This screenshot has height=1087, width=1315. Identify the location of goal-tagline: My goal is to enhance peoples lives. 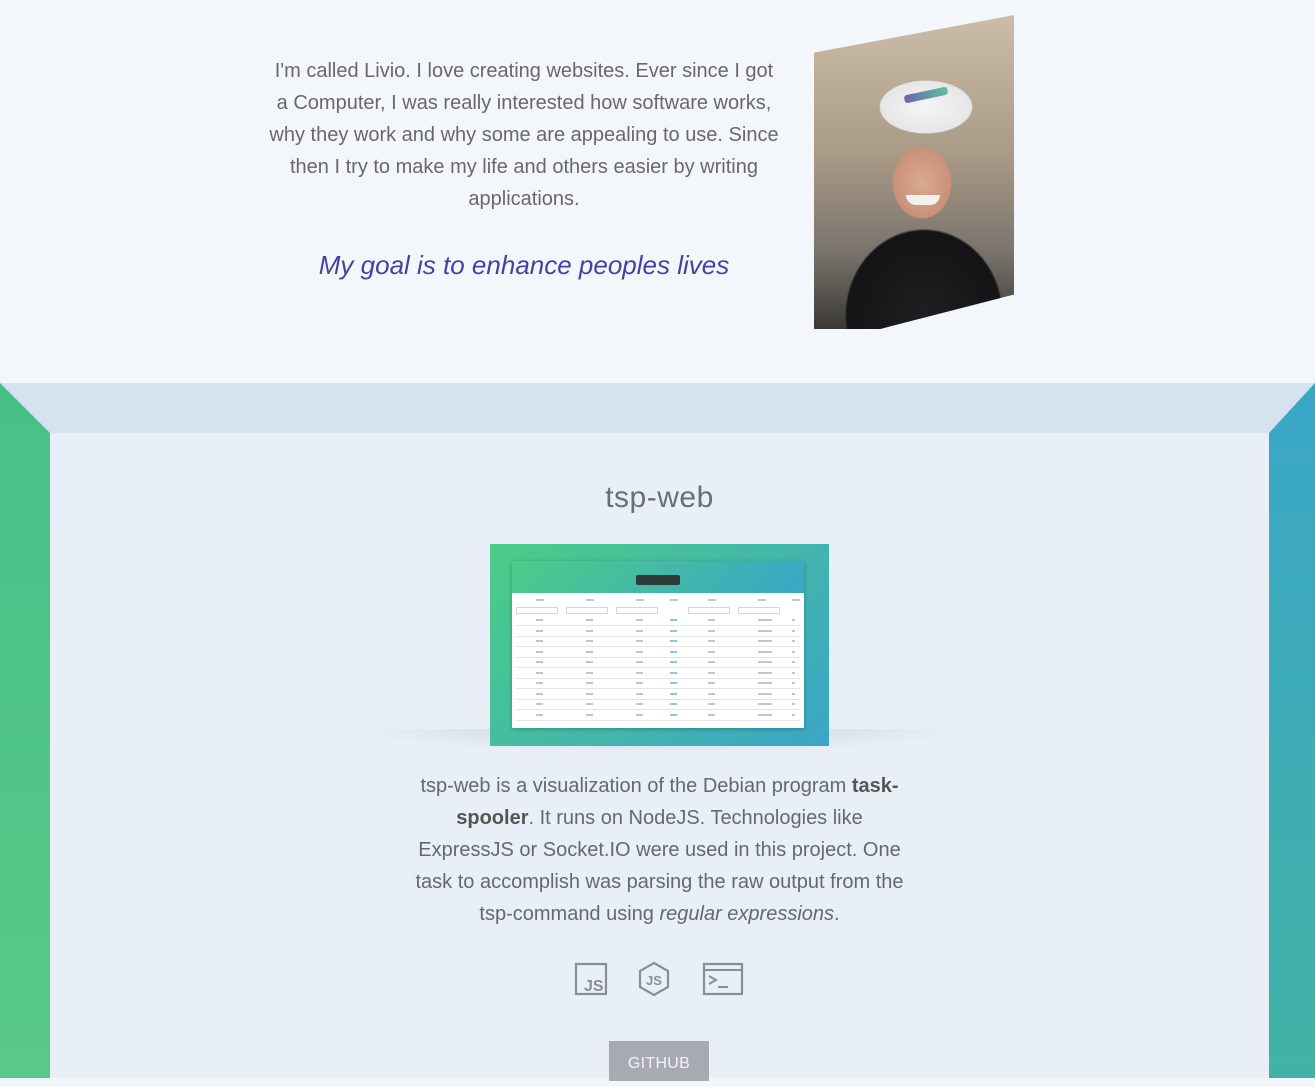
(524, 265).